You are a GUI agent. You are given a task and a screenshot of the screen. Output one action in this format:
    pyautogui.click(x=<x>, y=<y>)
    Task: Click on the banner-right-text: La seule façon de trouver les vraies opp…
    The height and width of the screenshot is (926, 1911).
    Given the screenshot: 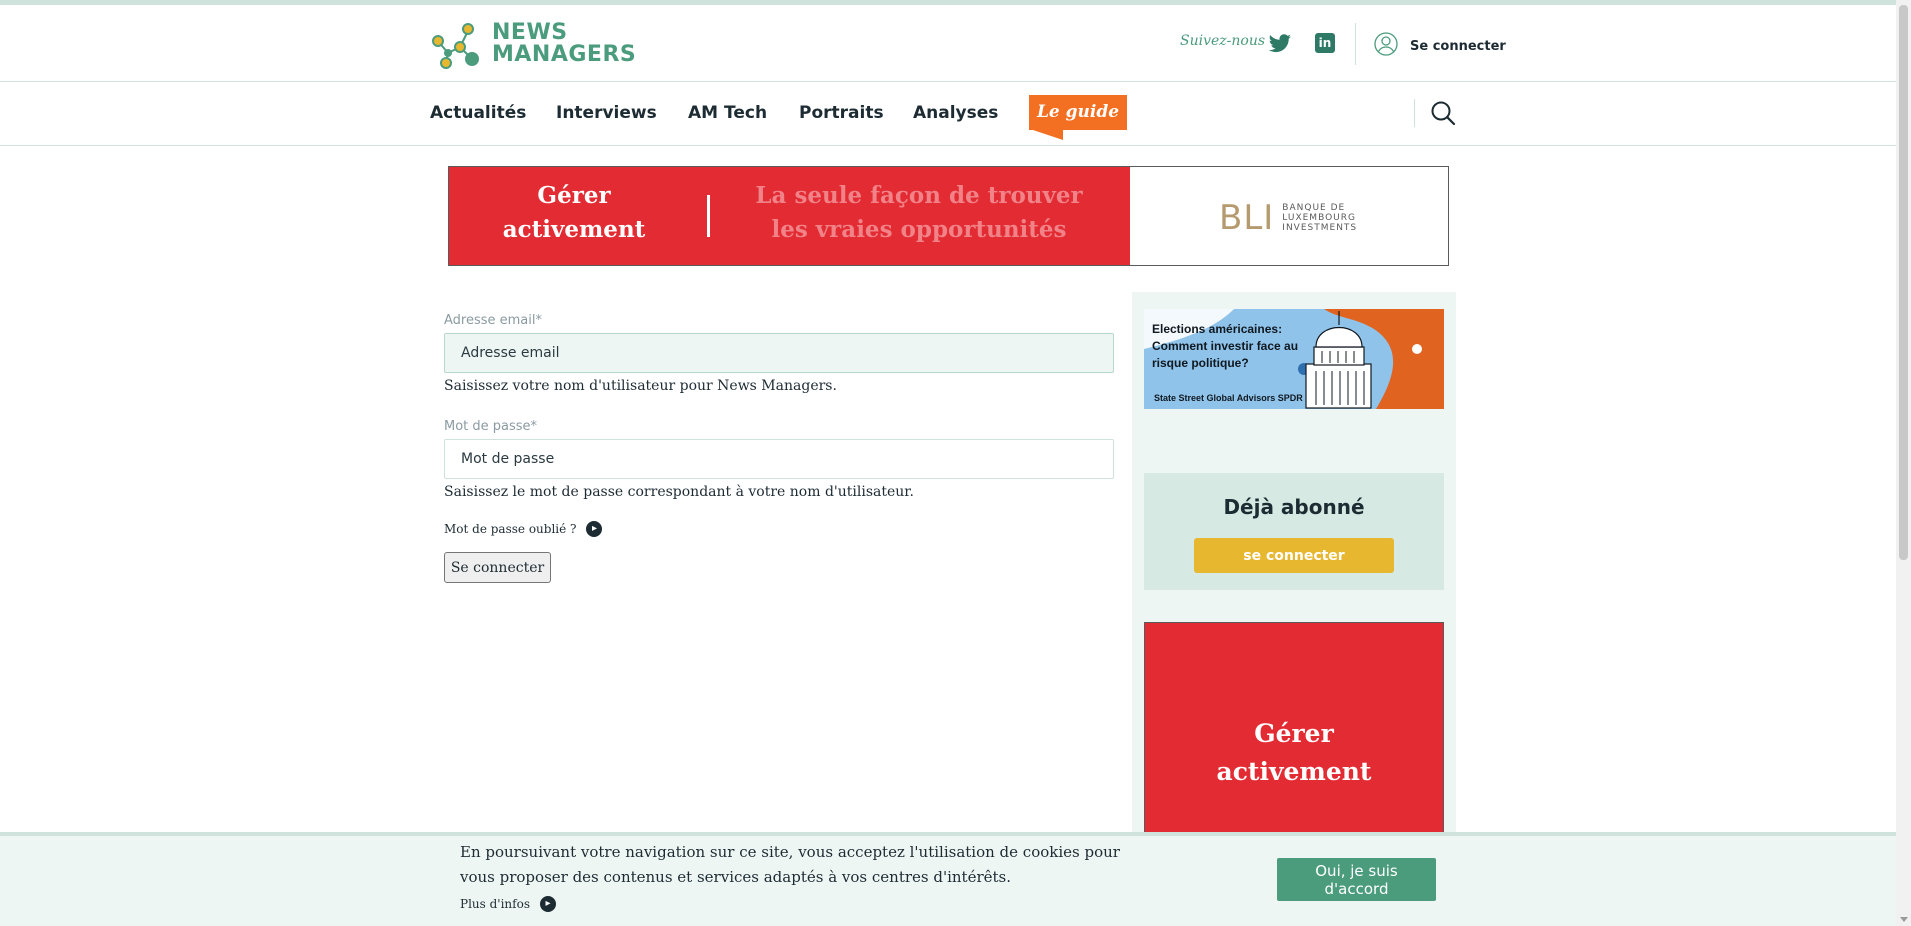 What is the action you would take?
    pyautogui.click(x=919, y=213)
    